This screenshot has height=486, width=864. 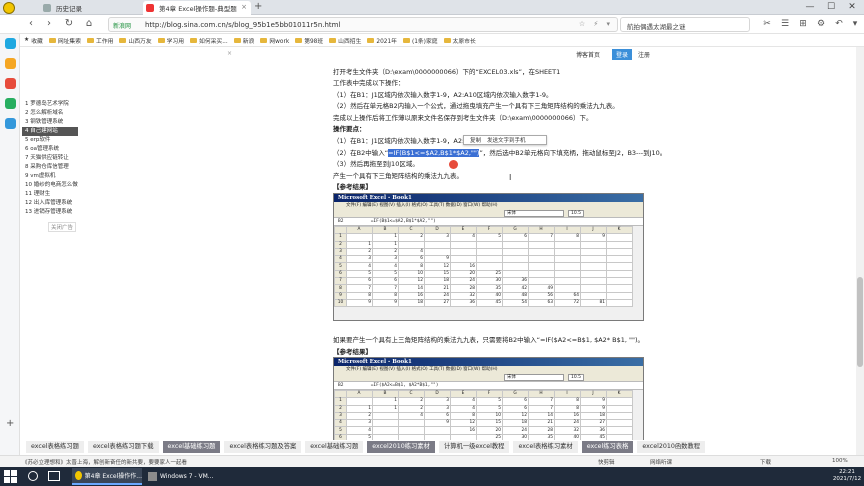 I want to click on list-item: 6 oa管理系统, so click(x=50, y=149).